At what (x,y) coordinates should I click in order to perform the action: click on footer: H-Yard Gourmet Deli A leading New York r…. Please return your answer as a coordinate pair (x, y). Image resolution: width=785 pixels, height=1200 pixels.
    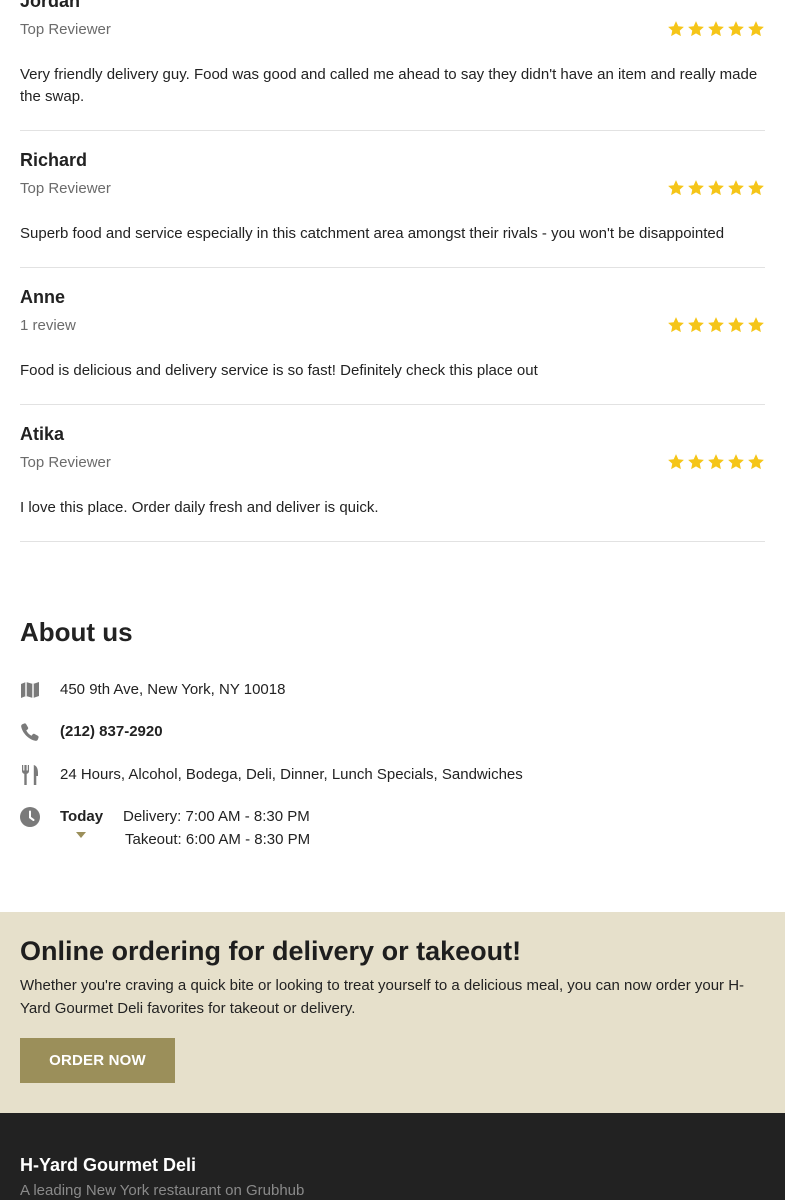
    Looking at the image, I should click on (392, 1156).